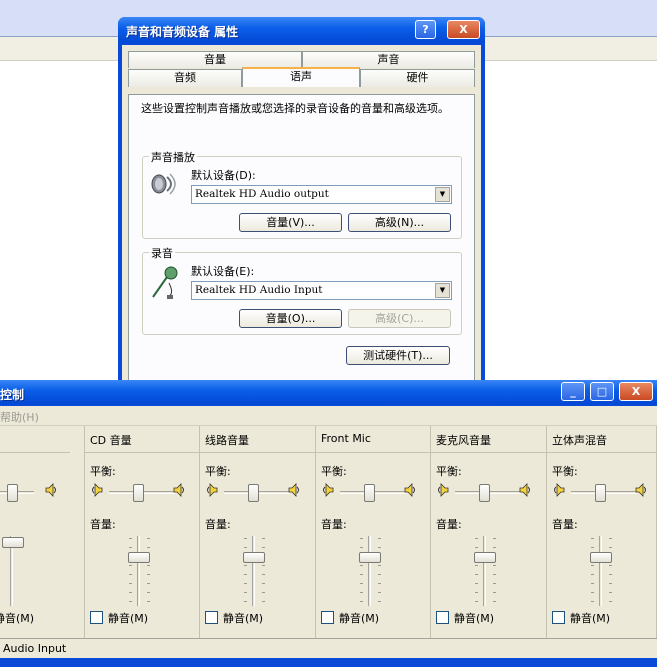  I want to click on tab-audio: 音频, so click(185, 78).